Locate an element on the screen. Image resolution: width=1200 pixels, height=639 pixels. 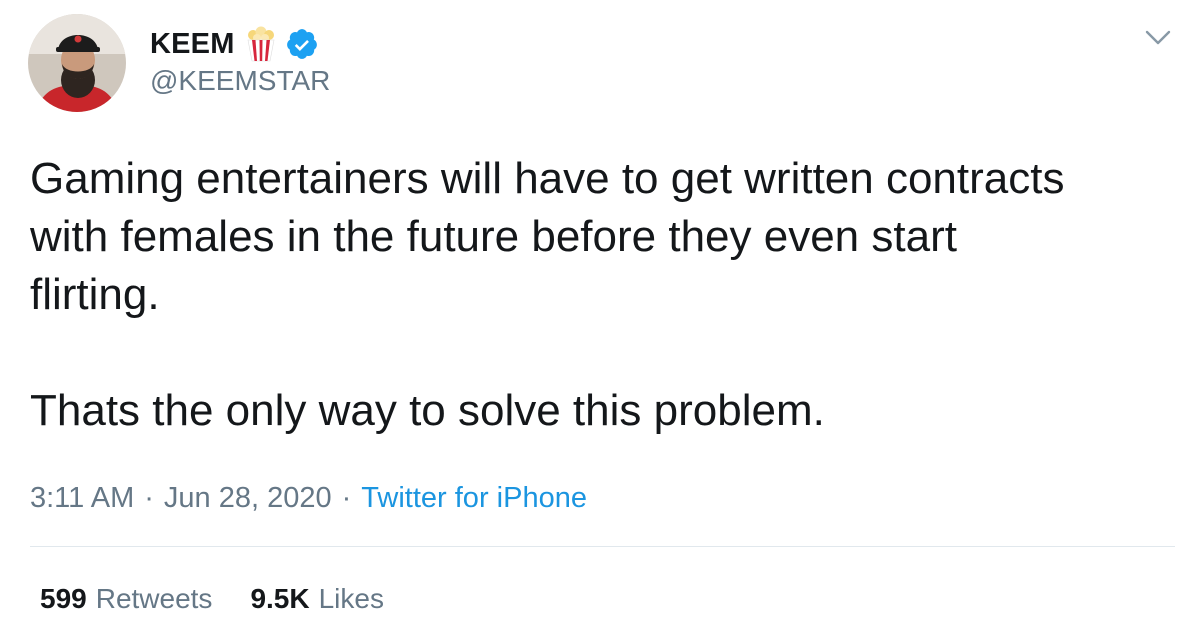
author-handle: @KEEMSTAR is located at coordinates (240, 81).